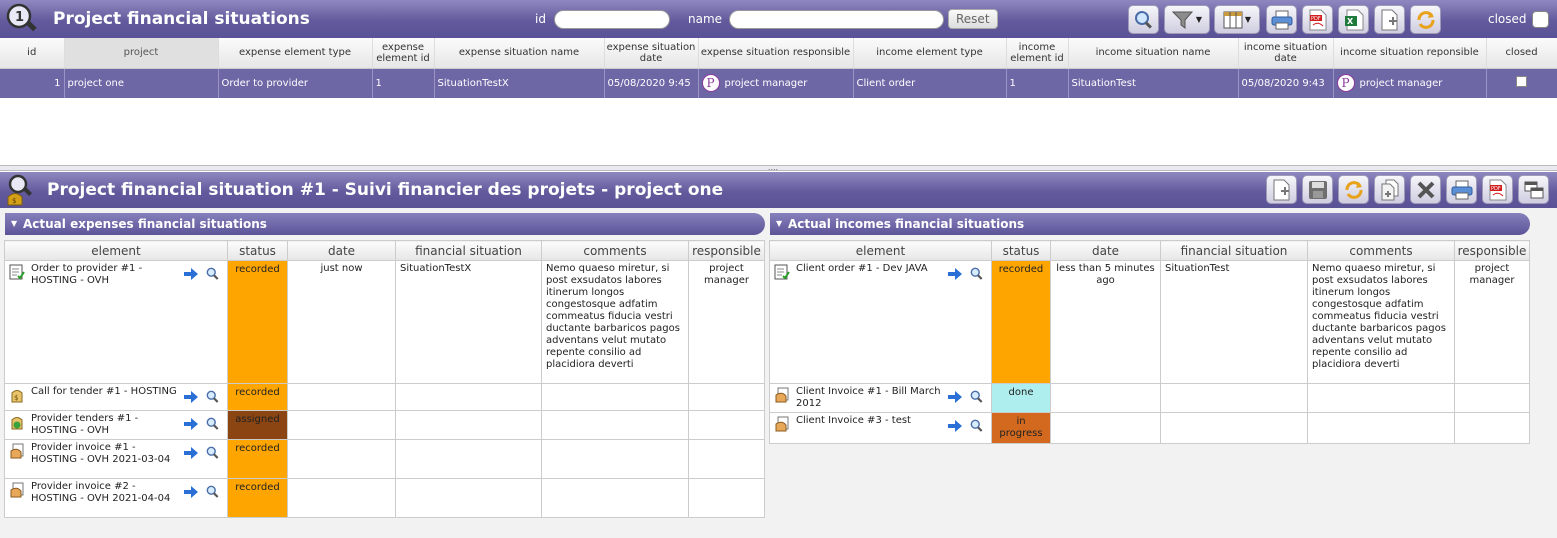 Image resolution: width=1557 pixels, height=538 pixels. I want to click on row-project: project one, so click(141, 83).